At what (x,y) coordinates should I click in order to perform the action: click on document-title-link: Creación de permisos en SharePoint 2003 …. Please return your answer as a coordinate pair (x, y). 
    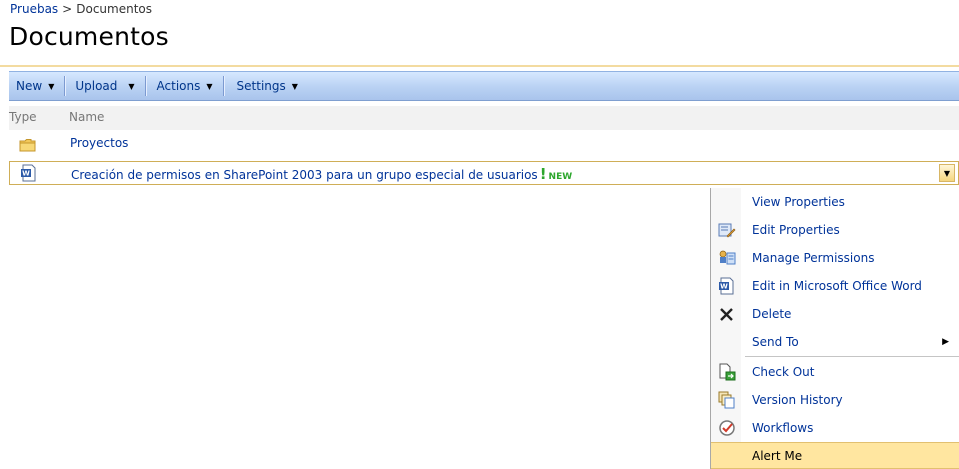
    Looking at the image, I should click on (304, 175).